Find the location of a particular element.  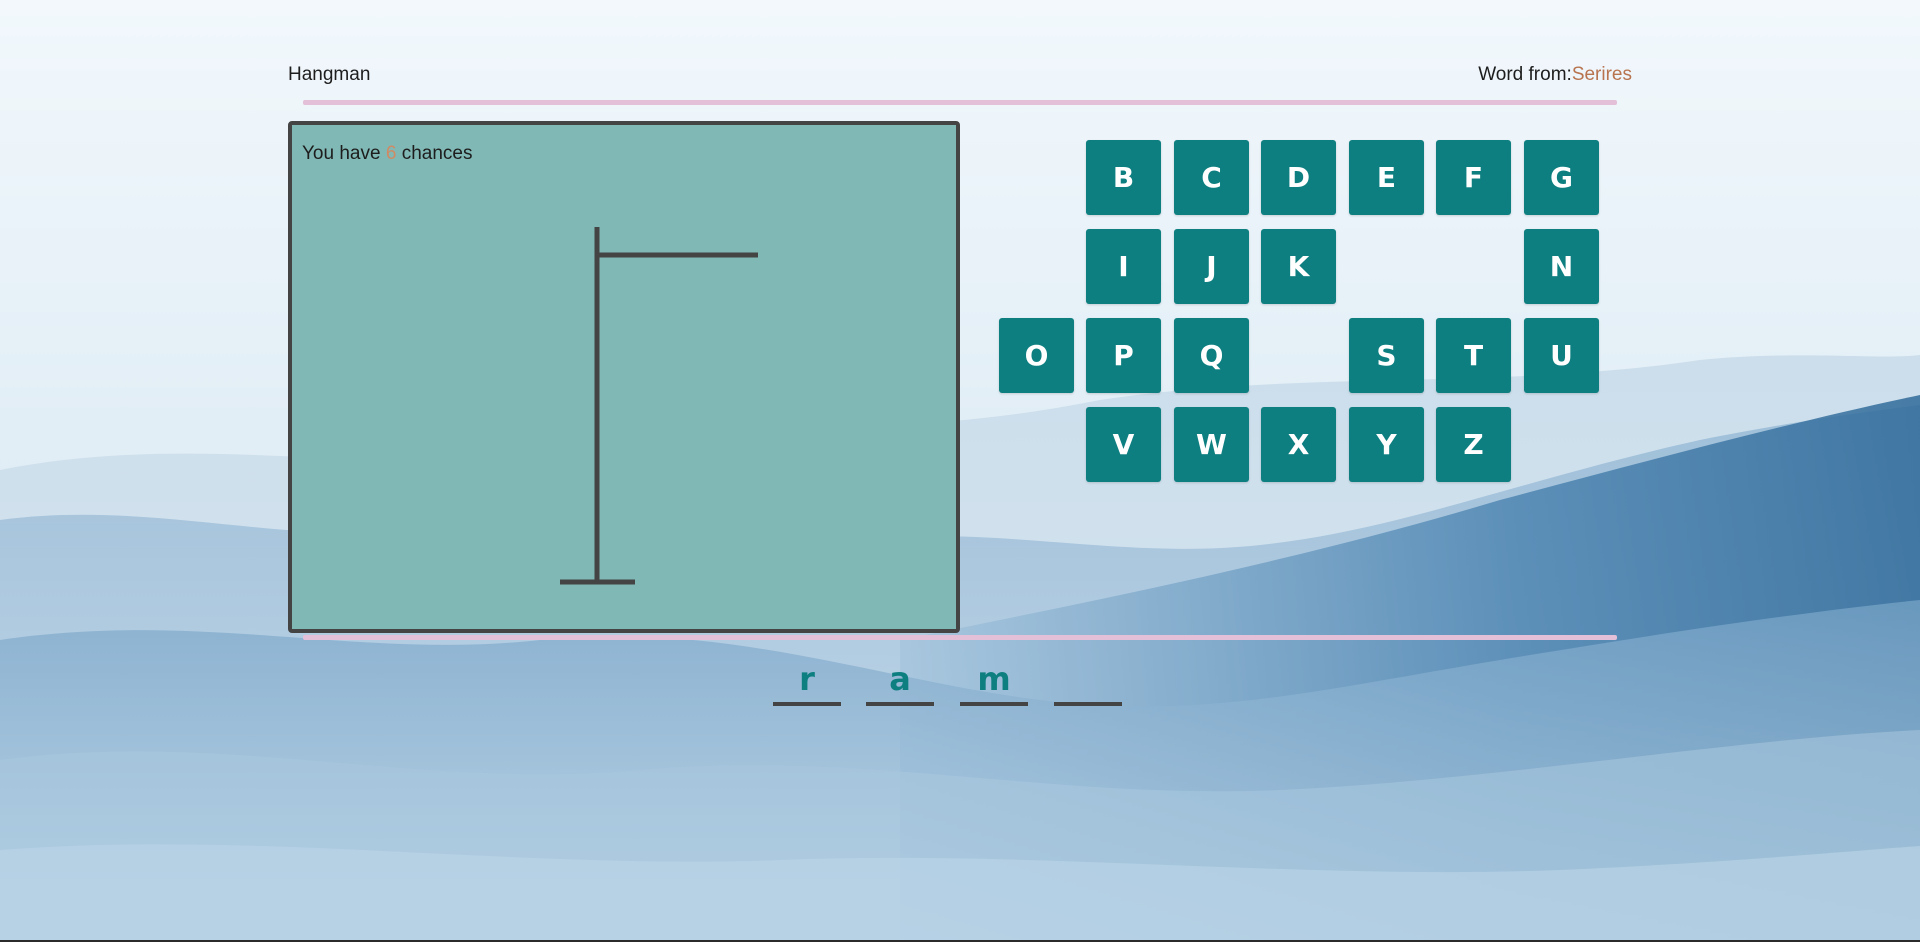

word-source: Word from:Serires is located at coordinates (1555, 75).